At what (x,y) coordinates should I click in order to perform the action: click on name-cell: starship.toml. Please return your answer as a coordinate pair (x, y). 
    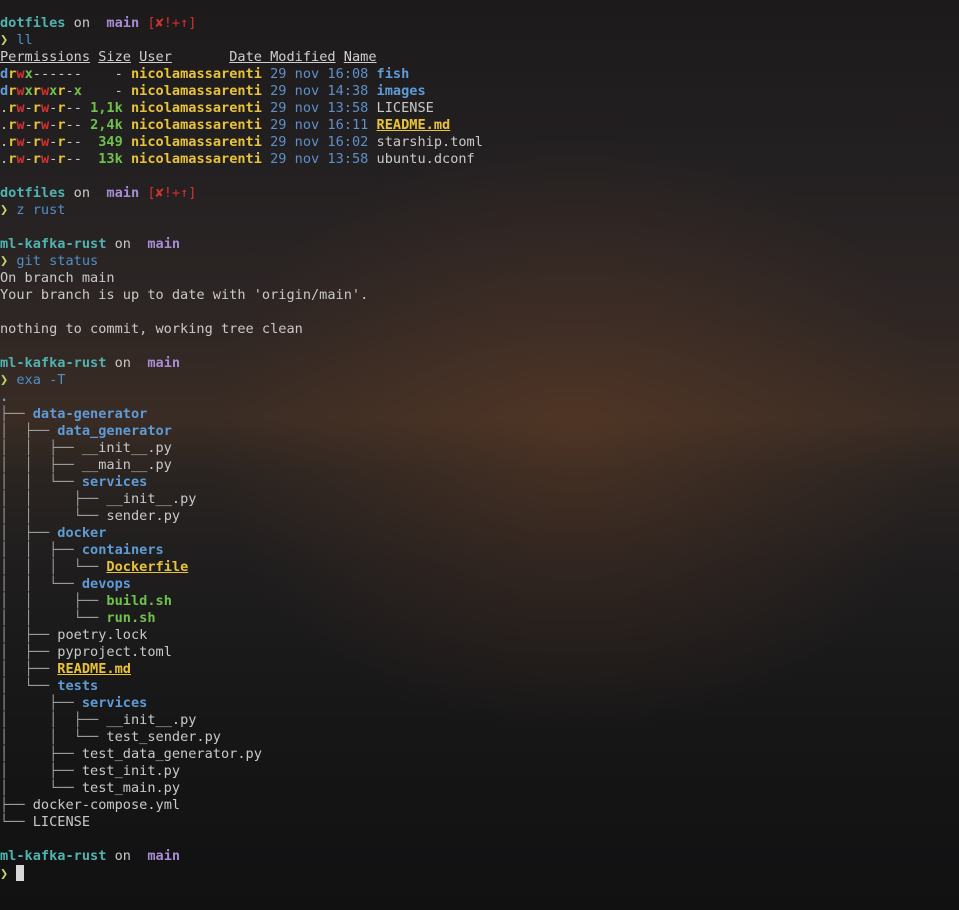
    Looking at the image, I should click on (429, 142).